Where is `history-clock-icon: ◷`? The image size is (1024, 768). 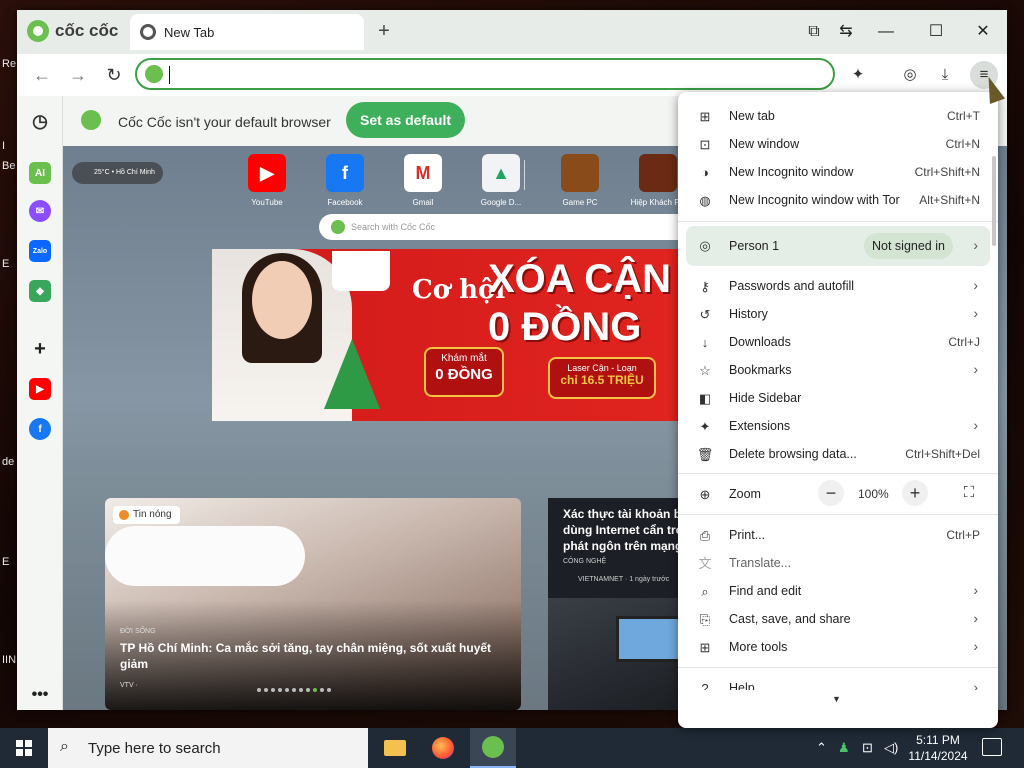
history-clock-icon: ◷ is located at coordinates (40, 121).